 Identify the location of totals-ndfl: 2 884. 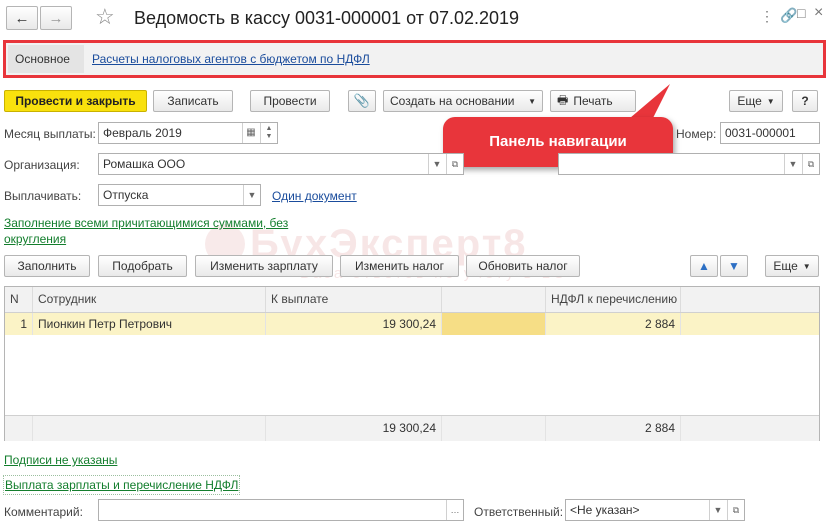
(613, 428).